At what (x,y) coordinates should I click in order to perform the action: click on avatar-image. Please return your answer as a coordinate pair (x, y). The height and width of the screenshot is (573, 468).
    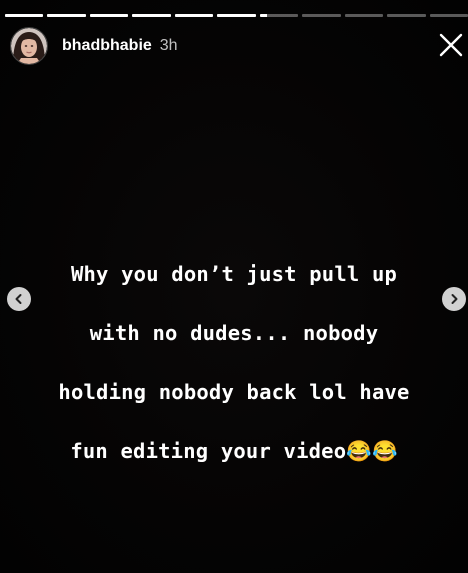
    Looking at the image, I should click on (29, 46).